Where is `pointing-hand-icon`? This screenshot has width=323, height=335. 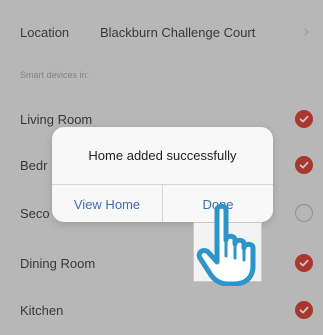 pointing-hand-icon is located at coordinates (226, 244).